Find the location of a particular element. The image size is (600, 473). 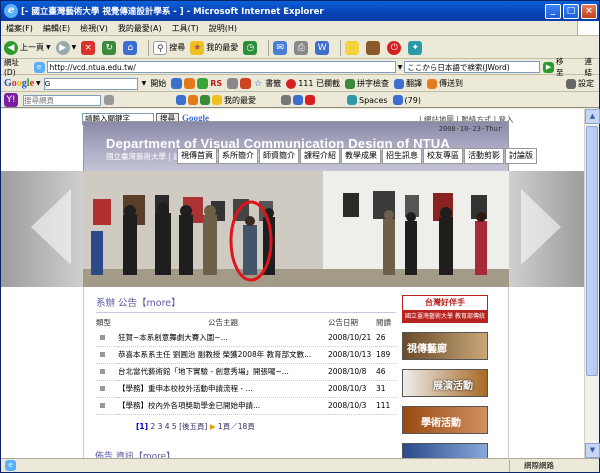

nav-faculty: 師資簡介 is located at coordinates (279, 156).